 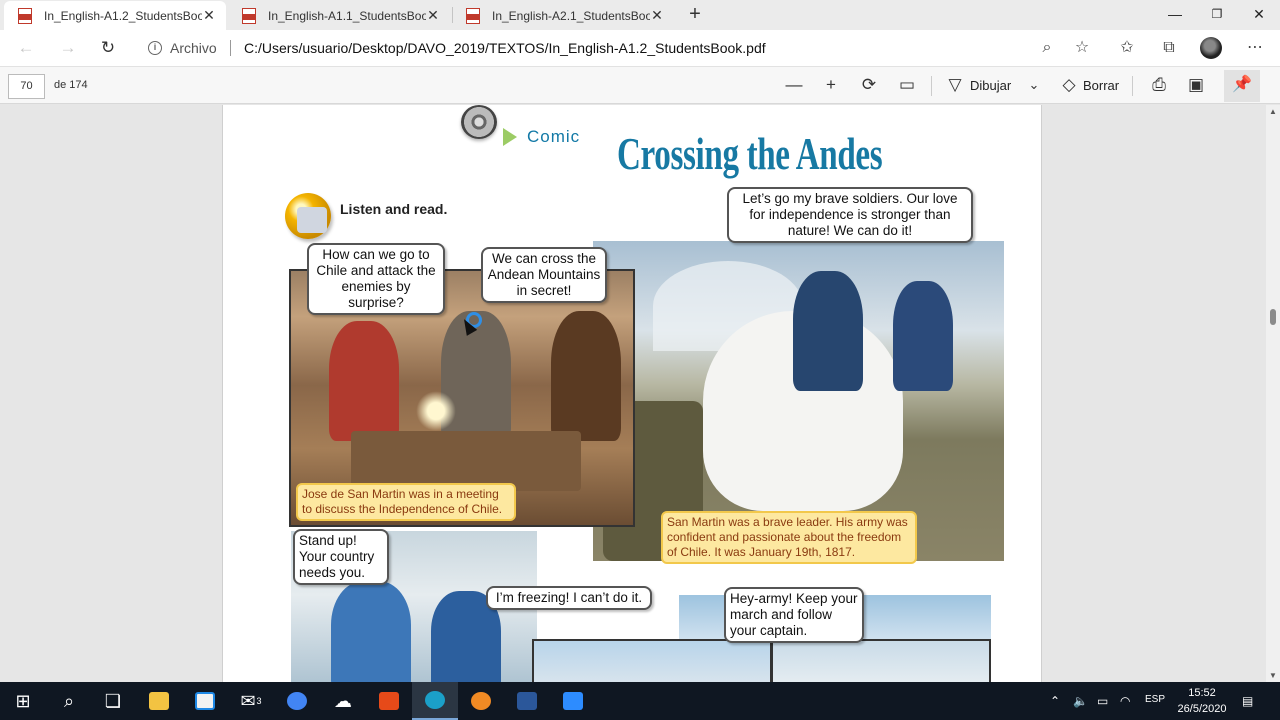 What do you see at coordinates (652, 660) in the screenshot?
I see `comic-panel-mountains` at bounding box center [652, 660].